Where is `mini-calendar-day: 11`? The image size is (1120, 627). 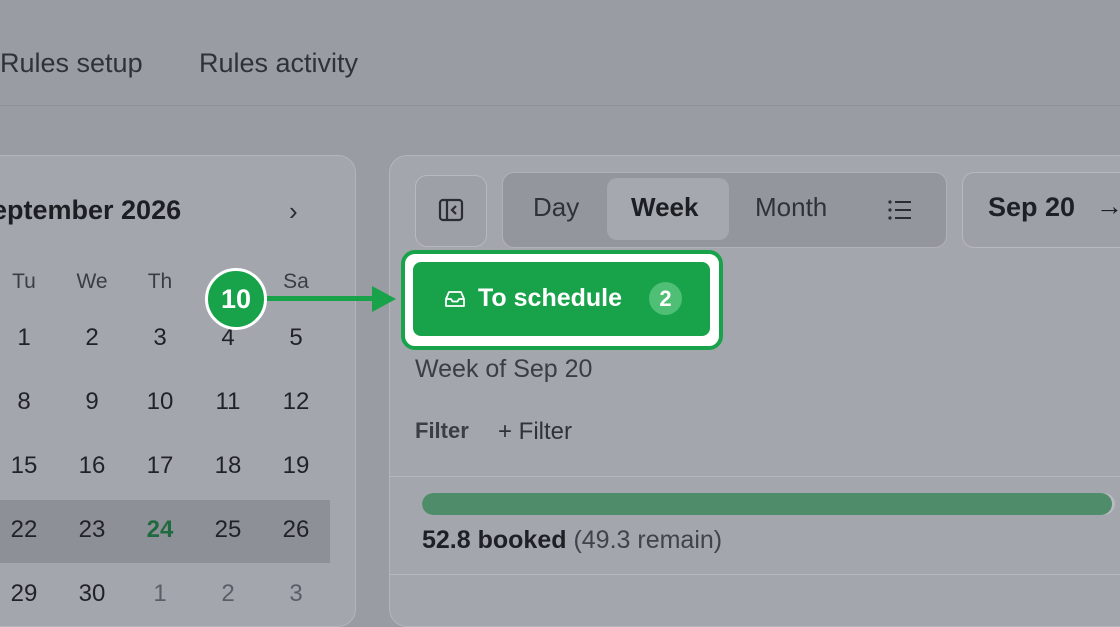
mini-calendar-day: 11 is located at coordinates (228, 402).